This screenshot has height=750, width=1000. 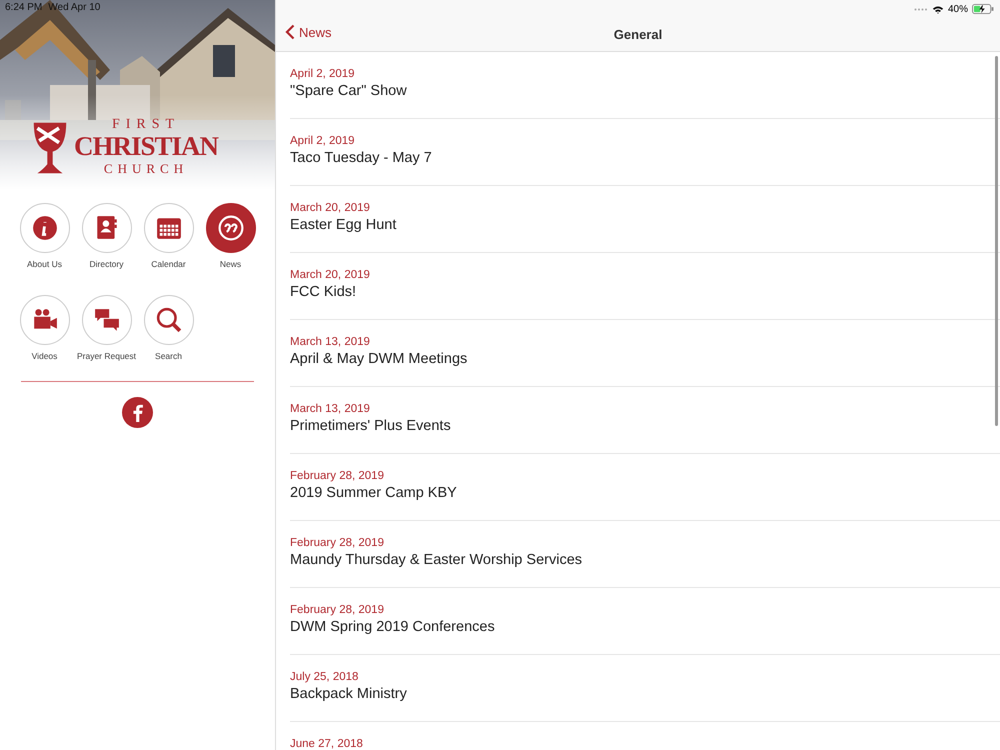 I want to click on wifi-icon, so click(x=938, y=9).